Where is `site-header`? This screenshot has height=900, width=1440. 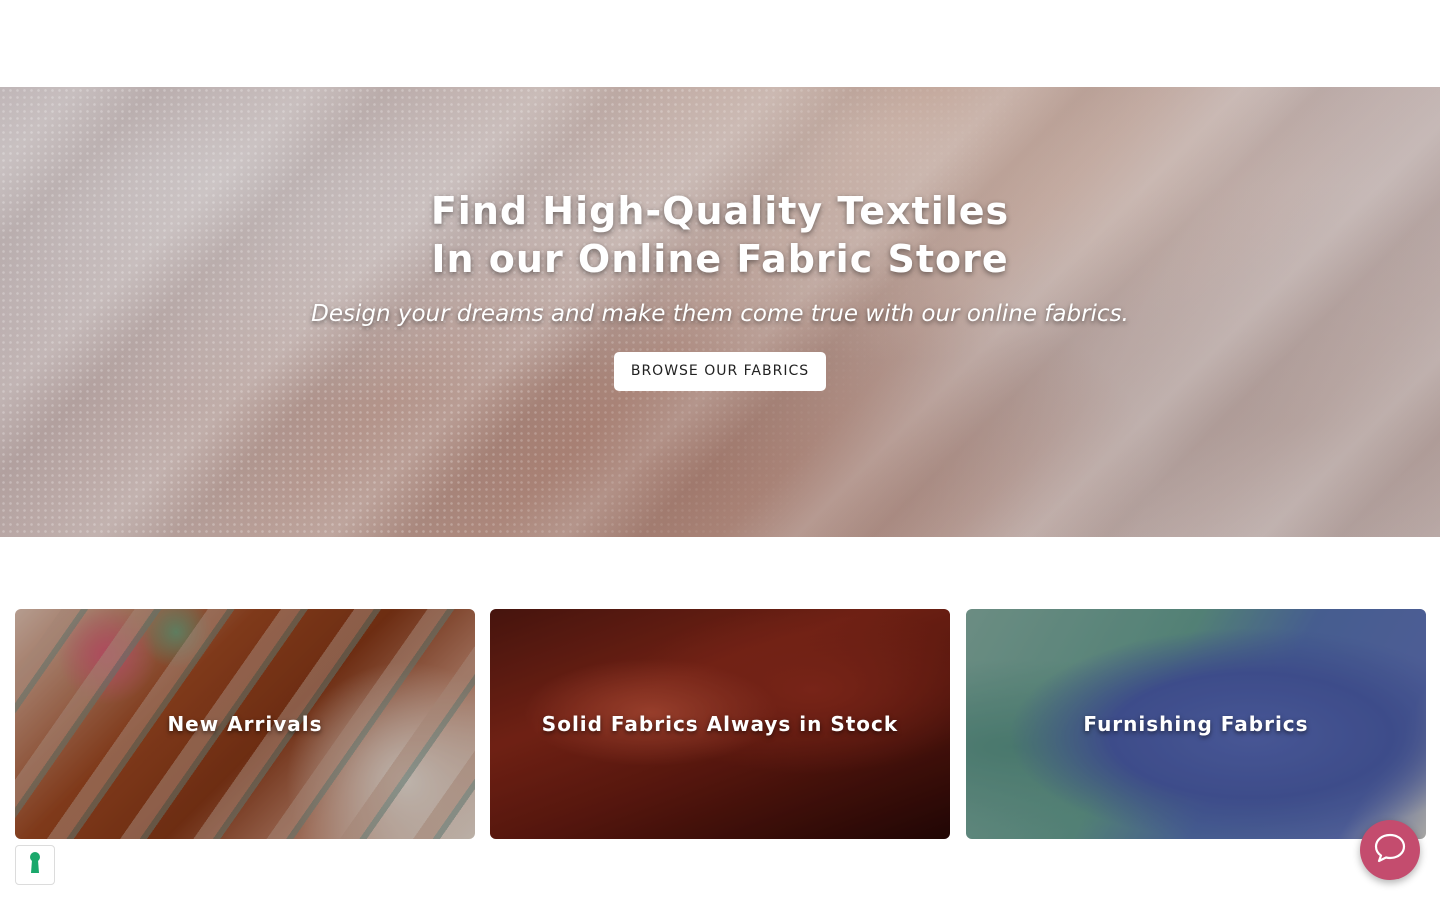 site-header is located at coordinates (720, 43).